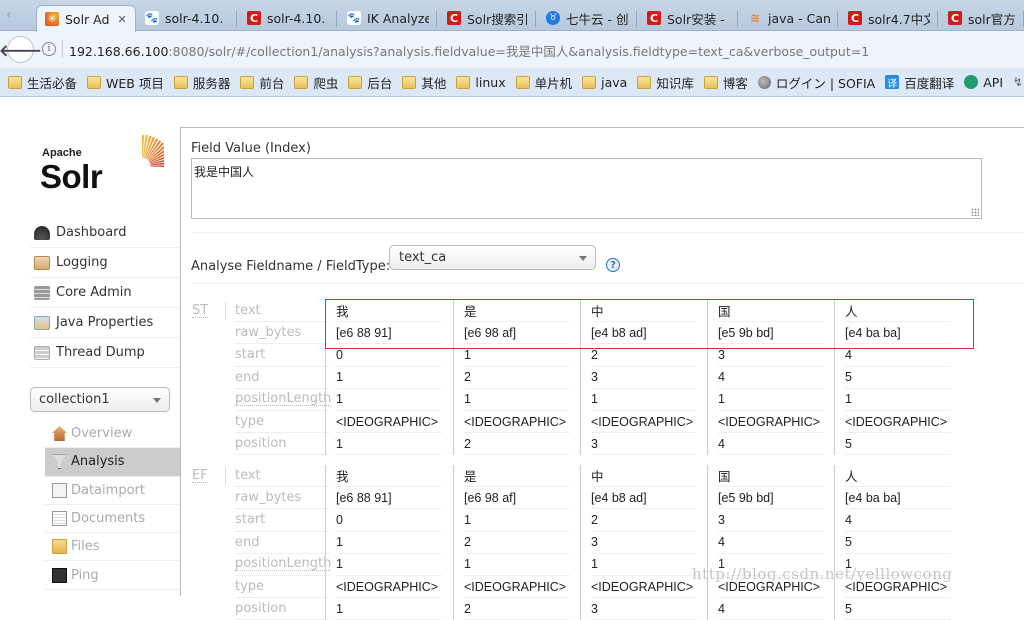  Describe the element at coordinates (105, 293) in the screenshot. I see `sidebar-item-core-admin: Core Admin` at that location.